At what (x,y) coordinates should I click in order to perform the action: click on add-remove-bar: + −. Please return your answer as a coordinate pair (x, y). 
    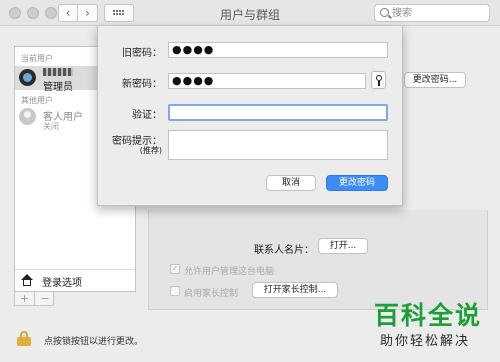
    Looking at the image, I should click on (34, 299).